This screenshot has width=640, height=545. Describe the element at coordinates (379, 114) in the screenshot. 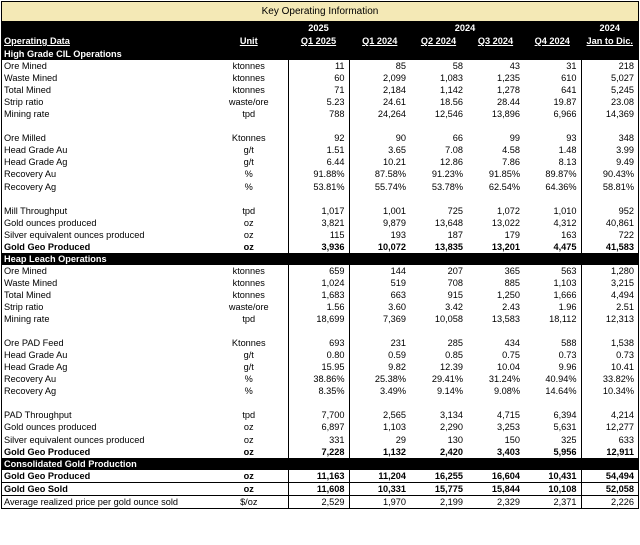

I see `value-q1-2024: 24,264` at that location.